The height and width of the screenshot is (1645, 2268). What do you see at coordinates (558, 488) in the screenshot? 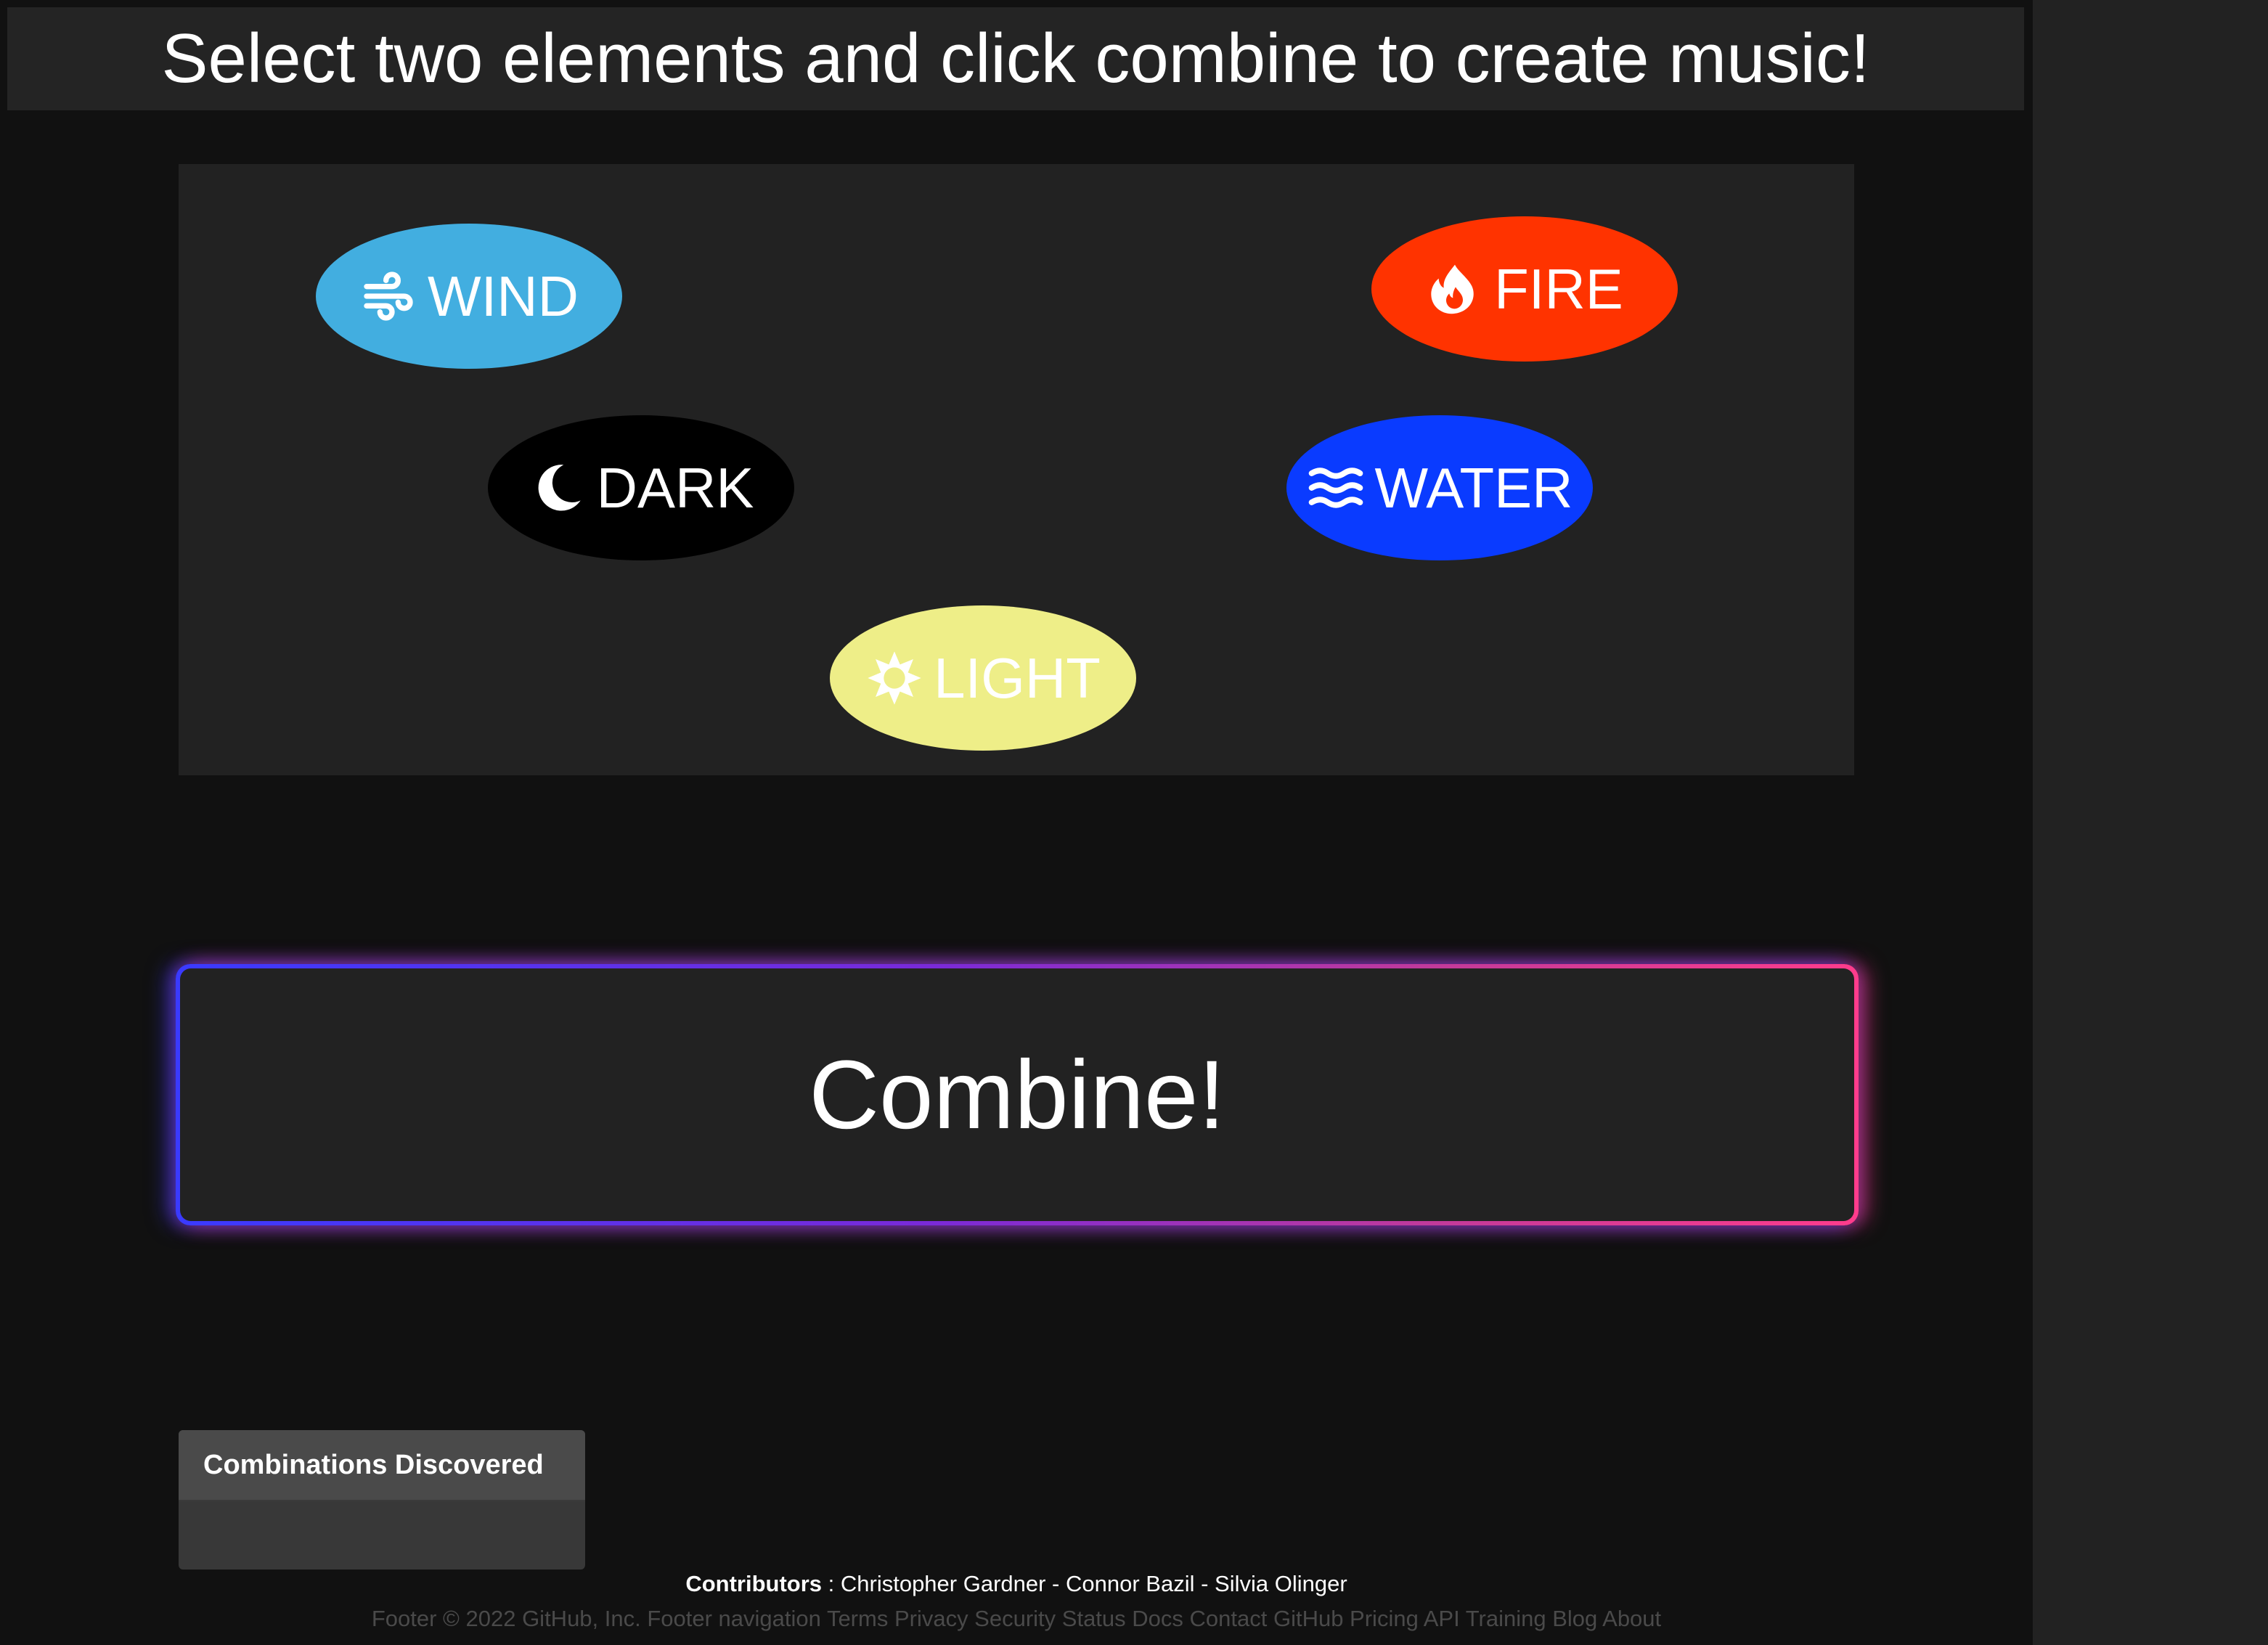
I see `moon-icon` at bounding box center [558, 488].